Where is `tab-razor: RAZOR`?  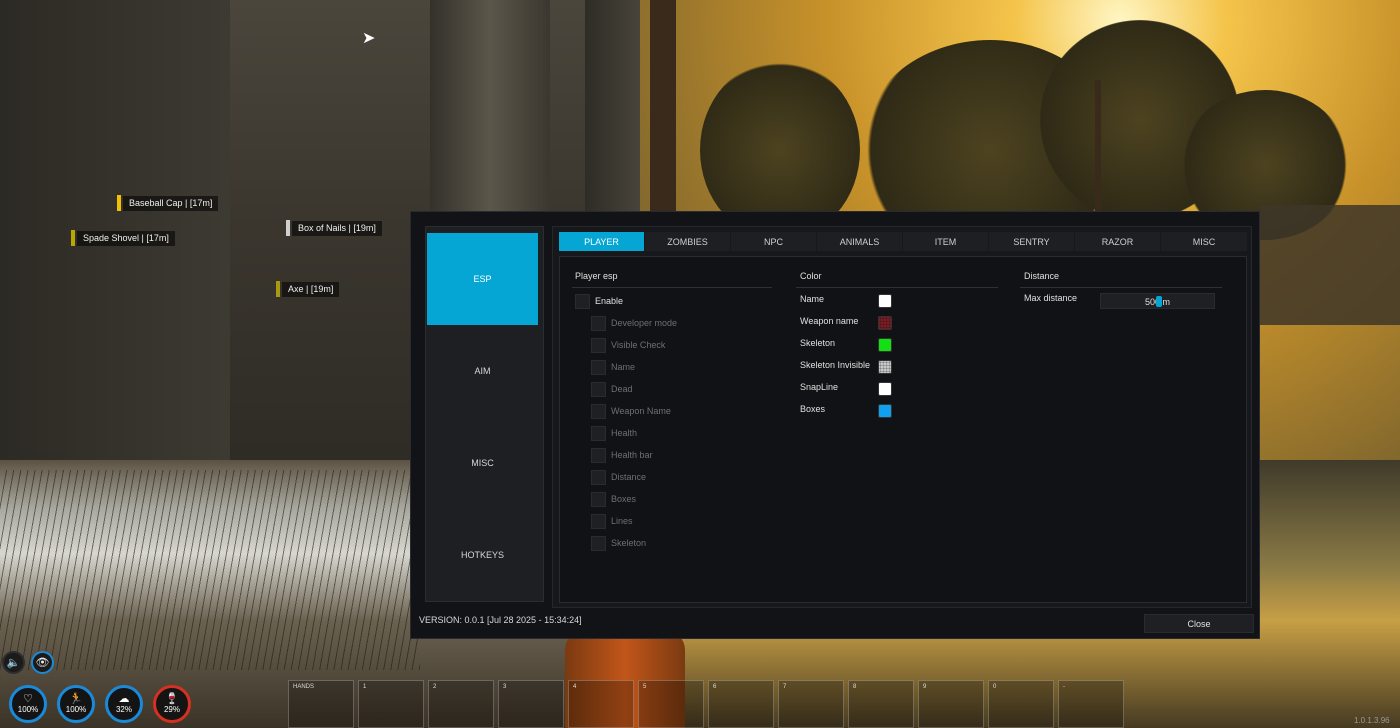
tab-razor: RAZOR is located at coordinates (1118, 241).